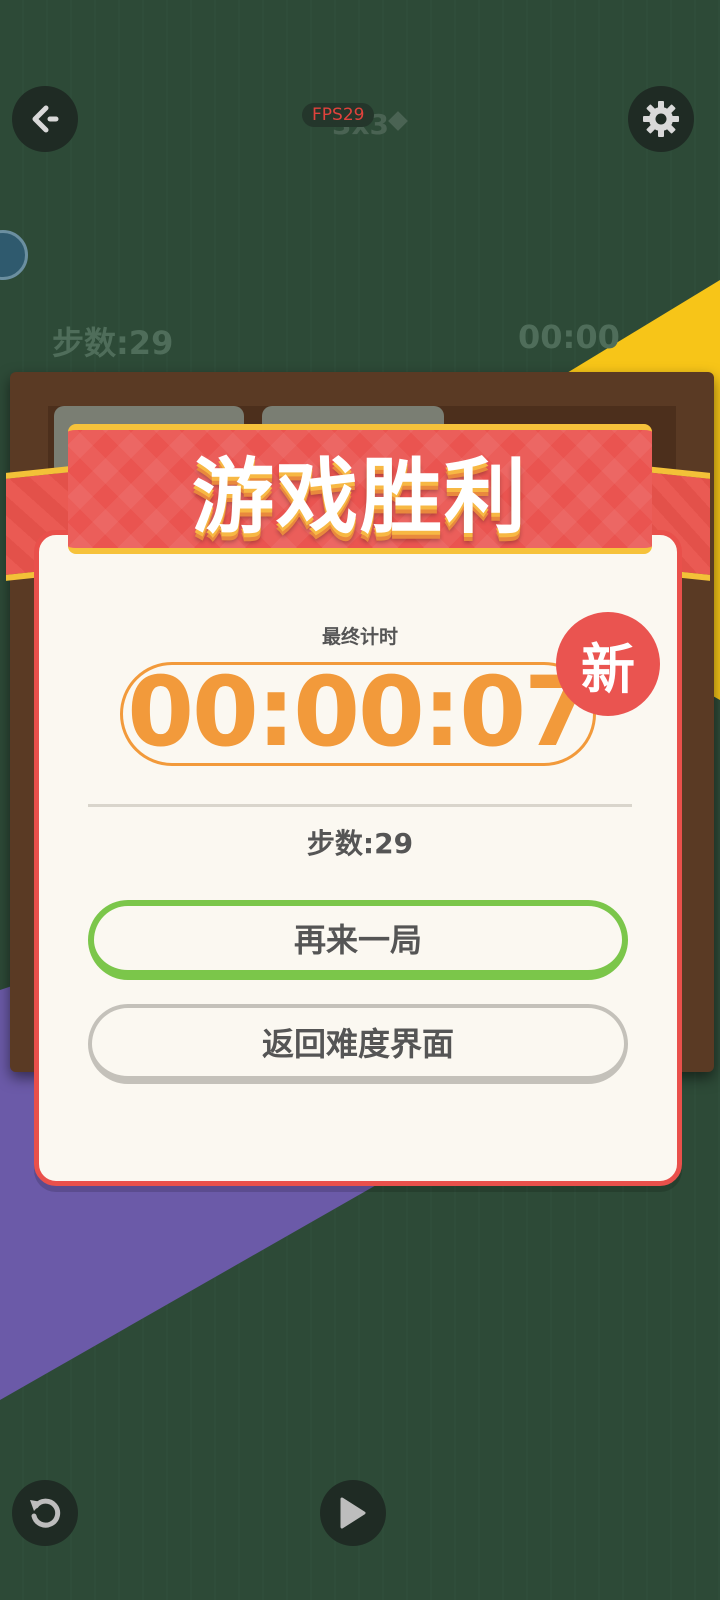  I want to click on back-to-difficulty-label: 返回难度界面, so click(357, 1044).